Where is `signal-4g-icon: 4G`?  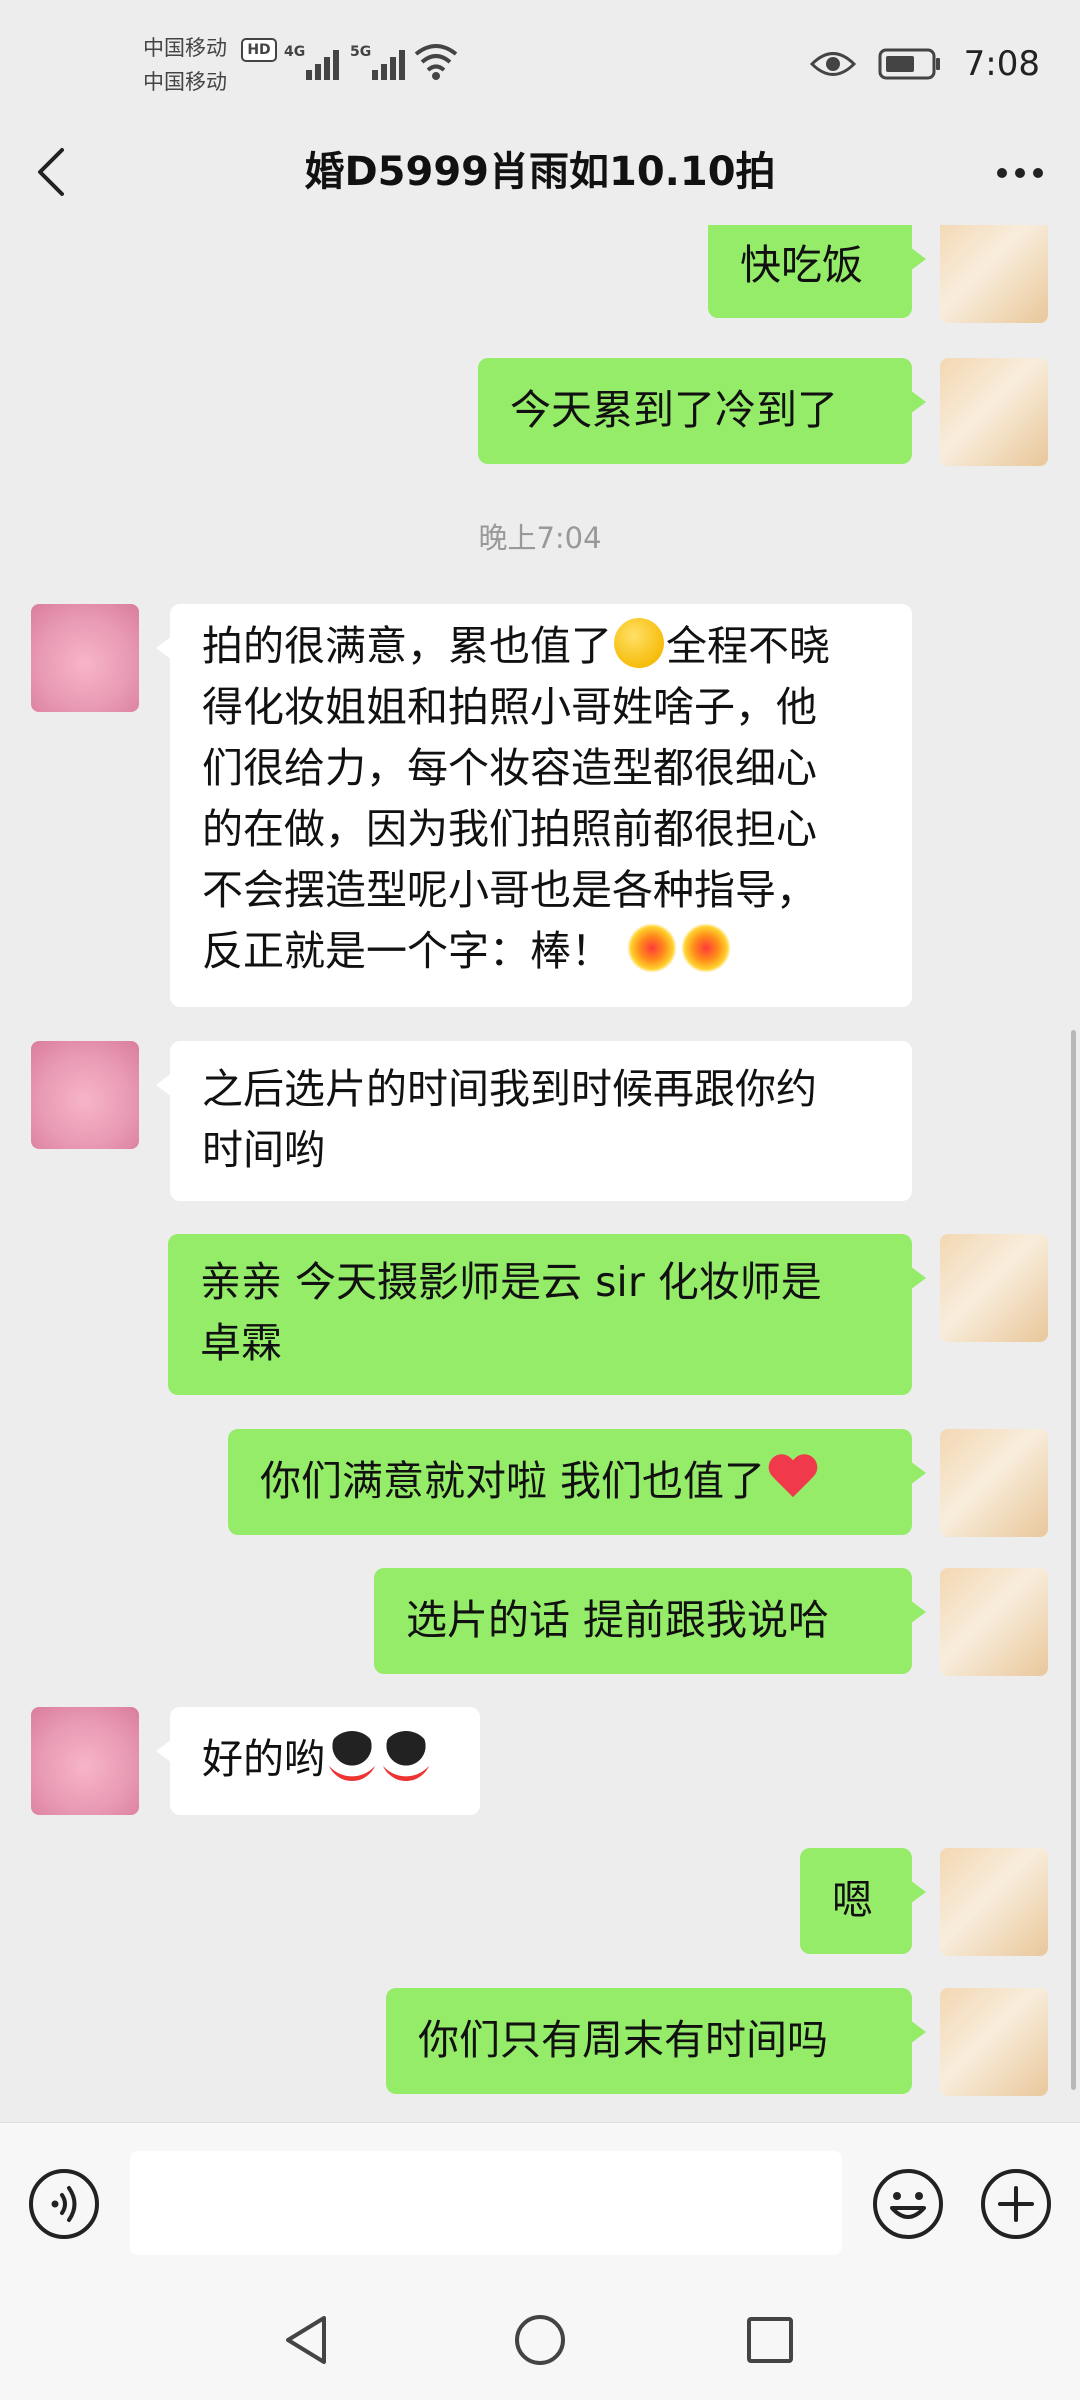
signal-4g-icon: 4G is located at coordinates (311, 62).